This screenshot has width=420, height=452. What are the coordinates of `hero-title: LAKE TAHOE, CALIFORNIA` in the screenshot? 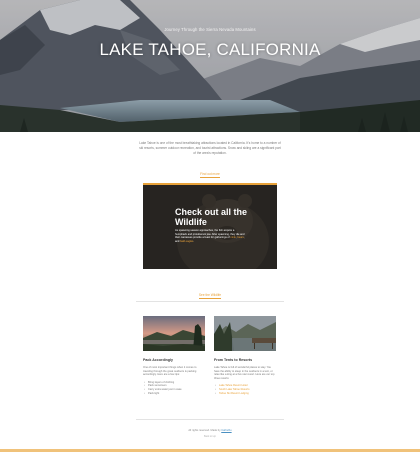 It's located at (210, 49).